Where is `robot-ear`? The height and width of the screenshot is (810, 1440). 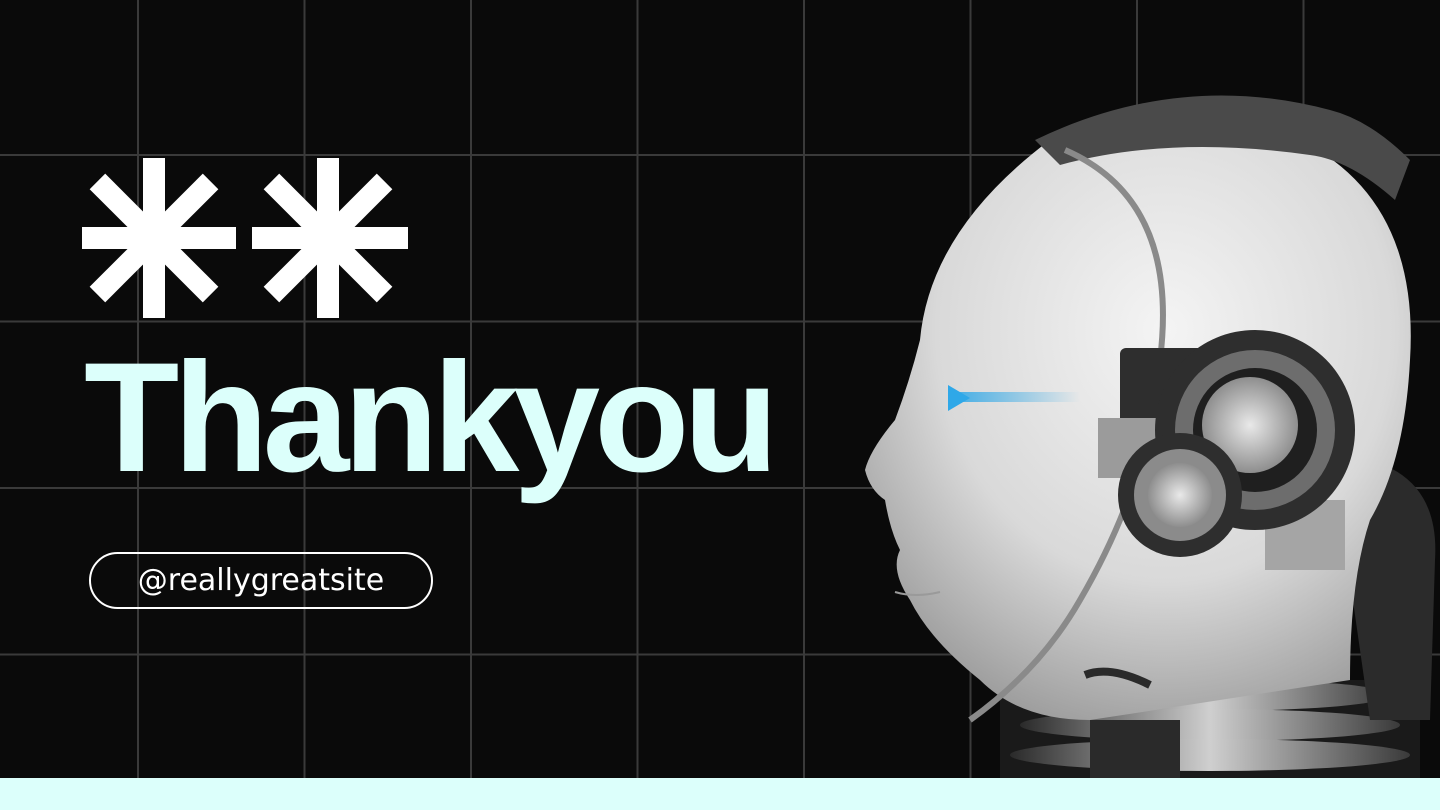 robot-ear is located at coordinates (1226, 450).